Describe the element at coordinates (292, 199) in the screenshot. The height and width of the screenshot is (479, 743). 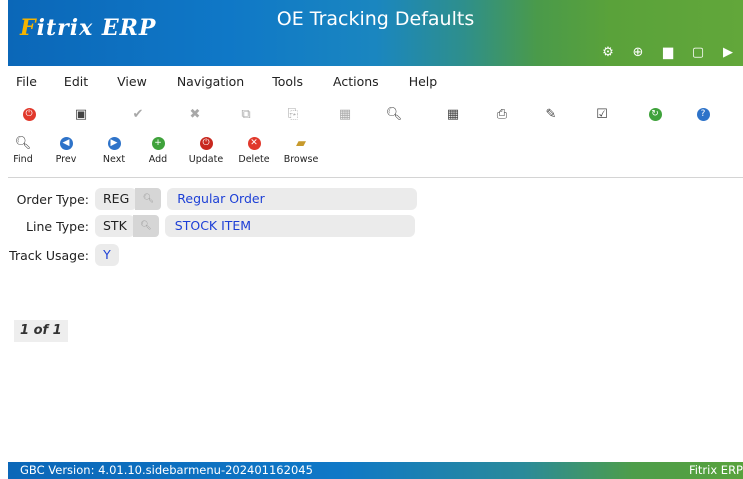
I see `order-type-description: Regular Order` at that location.